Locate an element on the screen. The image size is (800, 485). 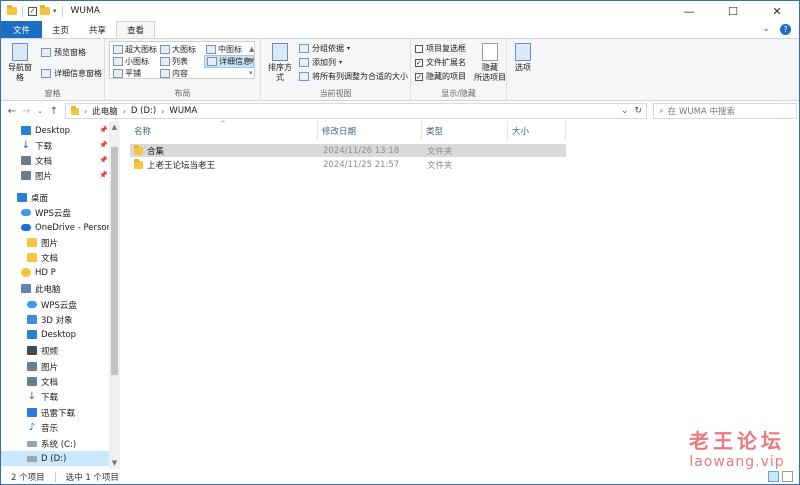
nav-item-videos: 视频 is located at coordinates (29, 350).